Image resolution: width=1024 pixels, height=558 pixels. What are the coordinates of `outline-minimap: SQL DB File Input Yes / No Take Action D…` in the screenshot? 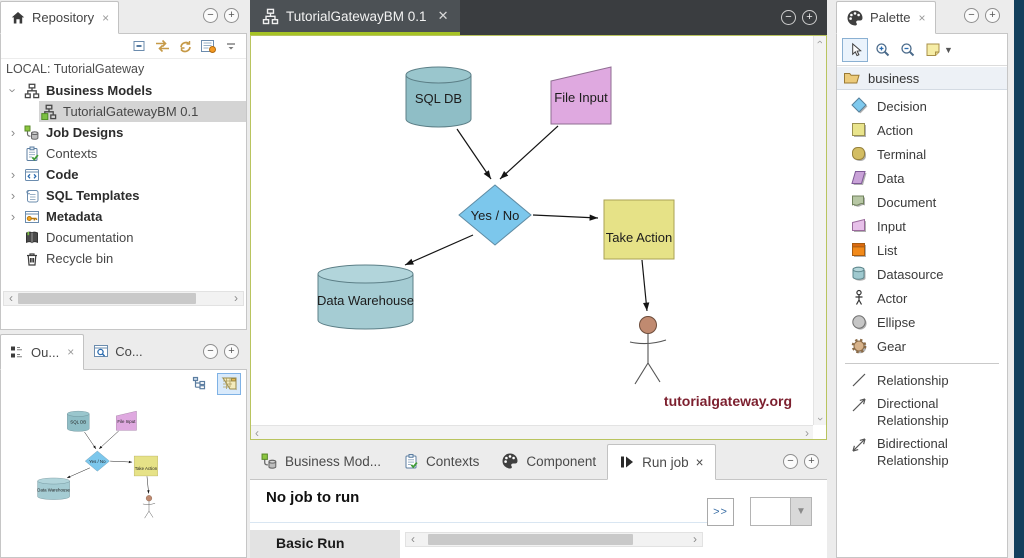 It's located at (123, 477).